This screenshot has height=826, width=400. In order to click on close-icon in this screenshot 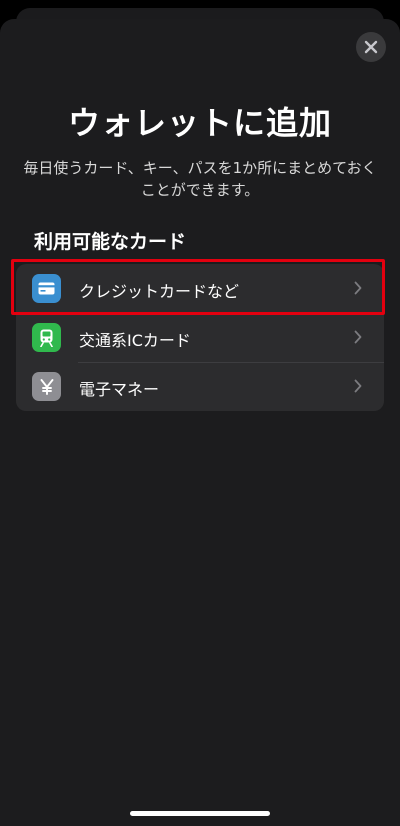, I will do `click(371, 47)`.